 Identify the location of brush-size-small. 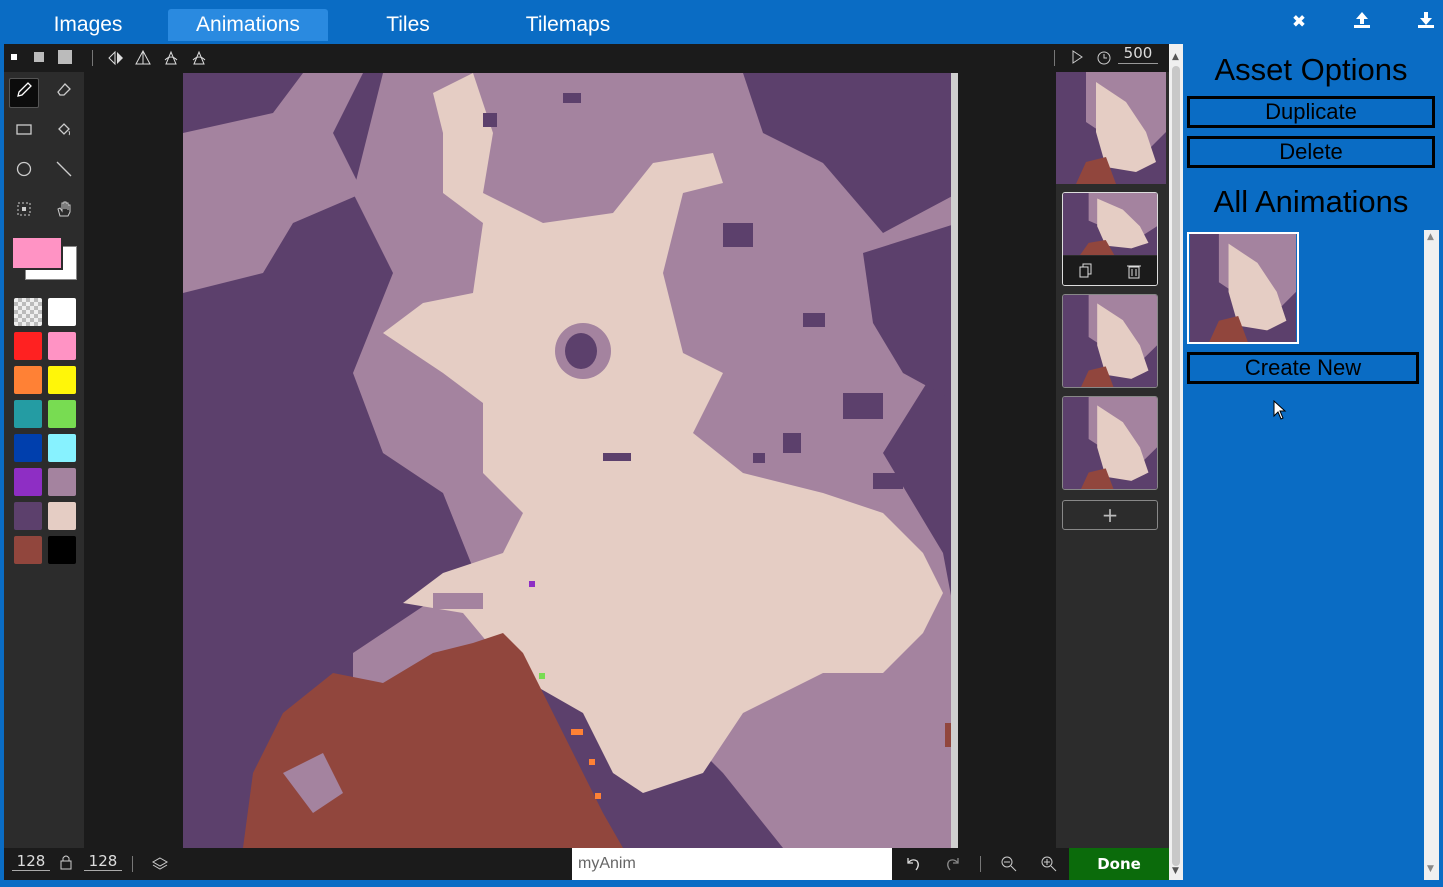
(14, 57).